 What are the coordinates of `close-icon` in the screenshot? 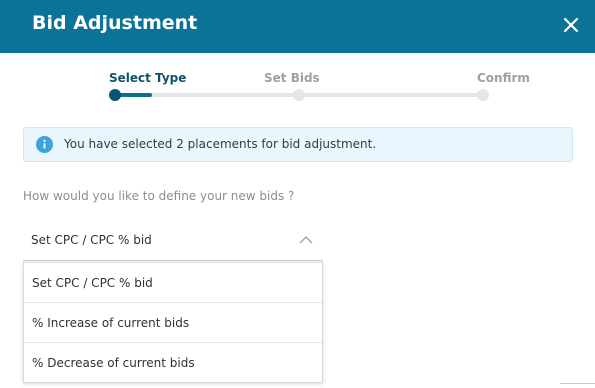 It's located at (571, 25).